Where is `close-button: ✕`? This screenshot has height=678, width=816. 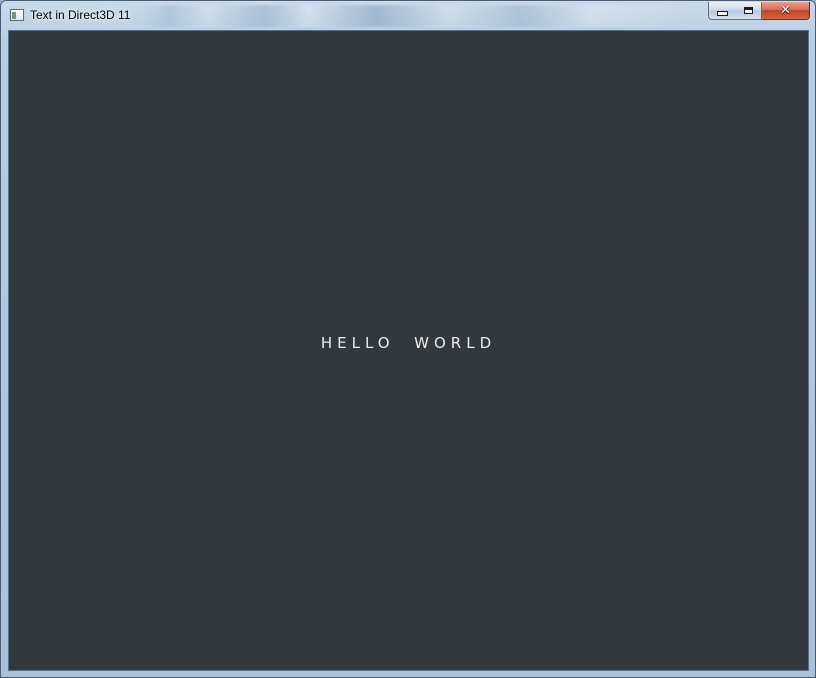 close-button: ✕ is located at coordinates (786, 11).